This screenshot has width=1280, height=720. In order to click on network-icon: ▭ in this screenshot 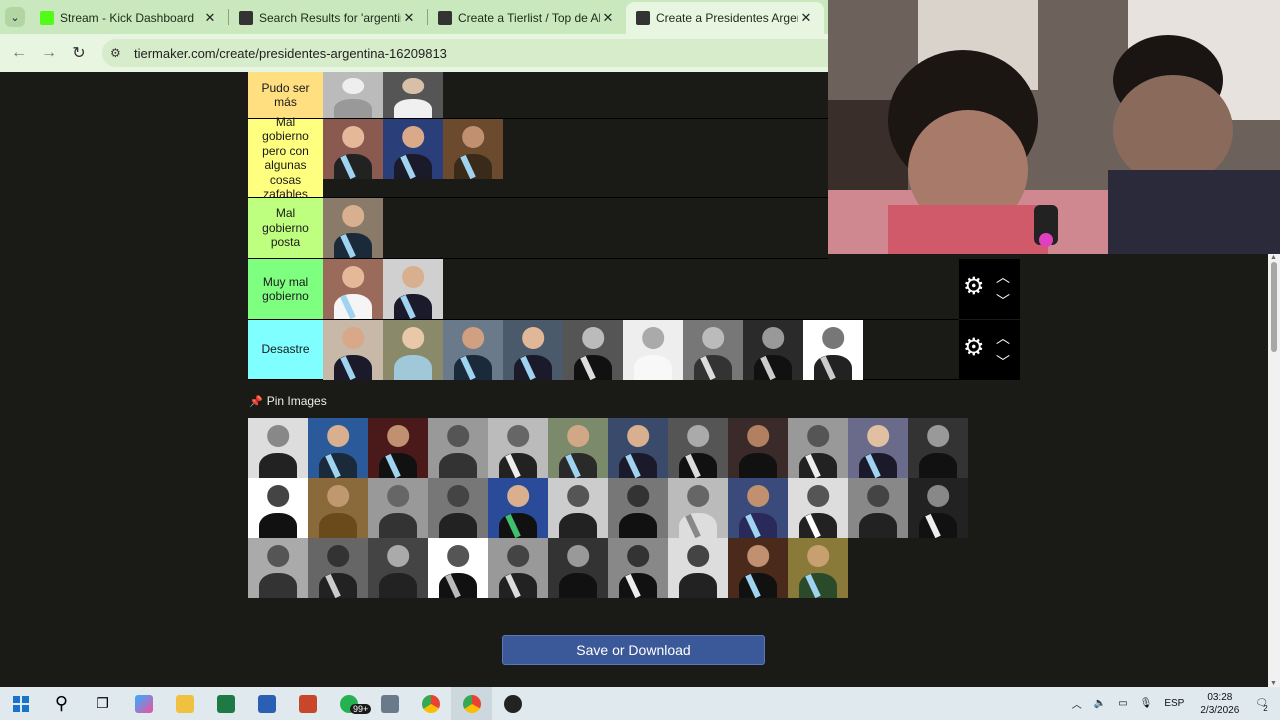, I will do `click(1122, 703)`.